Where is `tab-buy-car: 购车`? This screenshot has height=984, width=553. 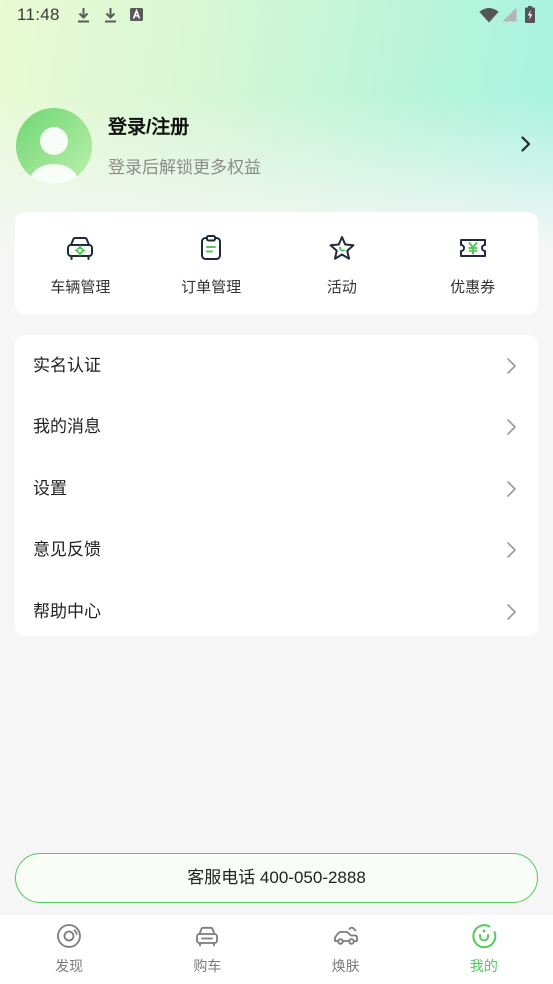
tab-buy-car: 购车 is located at coordinates (207, 949).